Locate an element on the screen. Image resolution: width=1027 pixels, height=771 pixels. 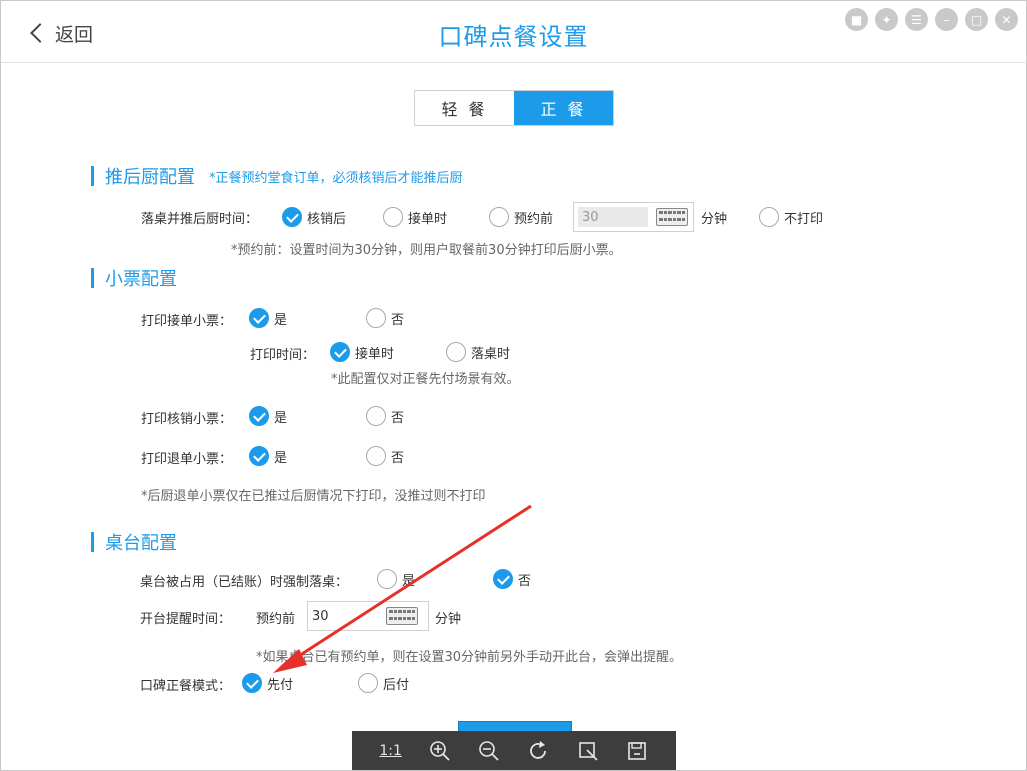
close-icon: ✕ is located at coordinates (1006, 19).